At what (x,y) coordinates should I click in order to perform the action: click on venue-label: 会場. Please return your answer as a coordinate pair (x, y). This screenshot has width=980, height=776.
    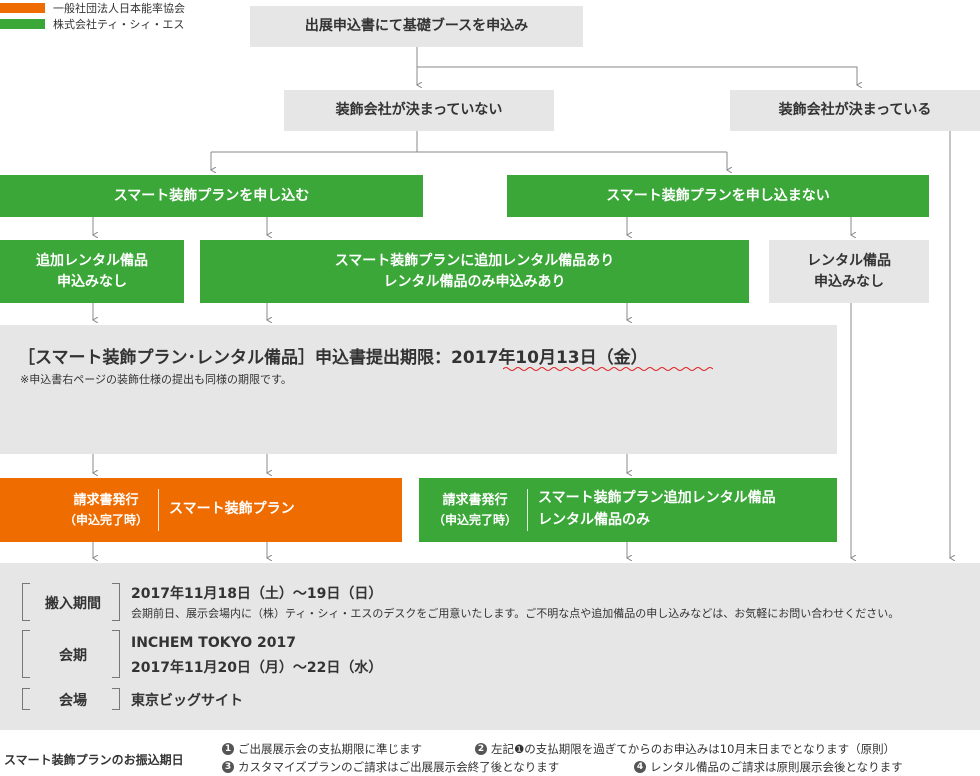
    Looking at the image, I should click on (73, 701).